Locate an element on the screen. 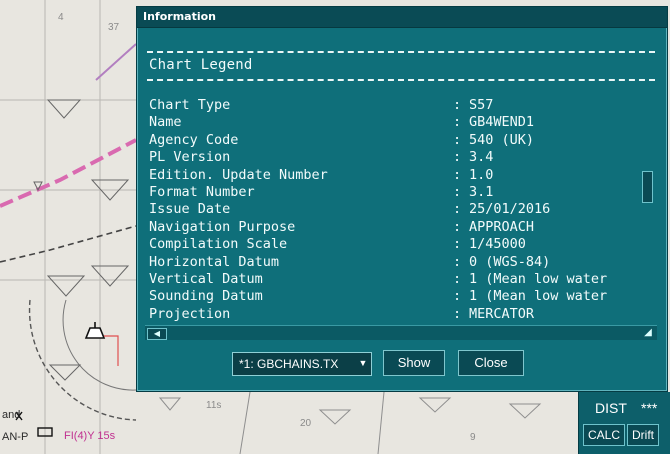 This screenshot has width=670, height=454. legend-row-label: Format Number is located at coordinates (202, 192).